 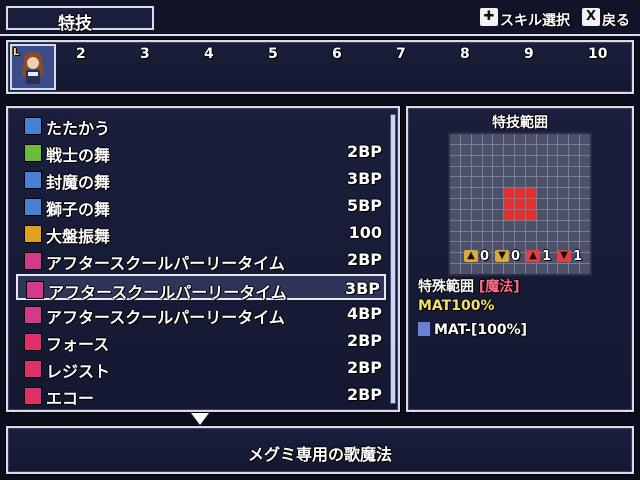 I want to click on skill-row: 大盤振舞 100, so click(x=201, y=233).